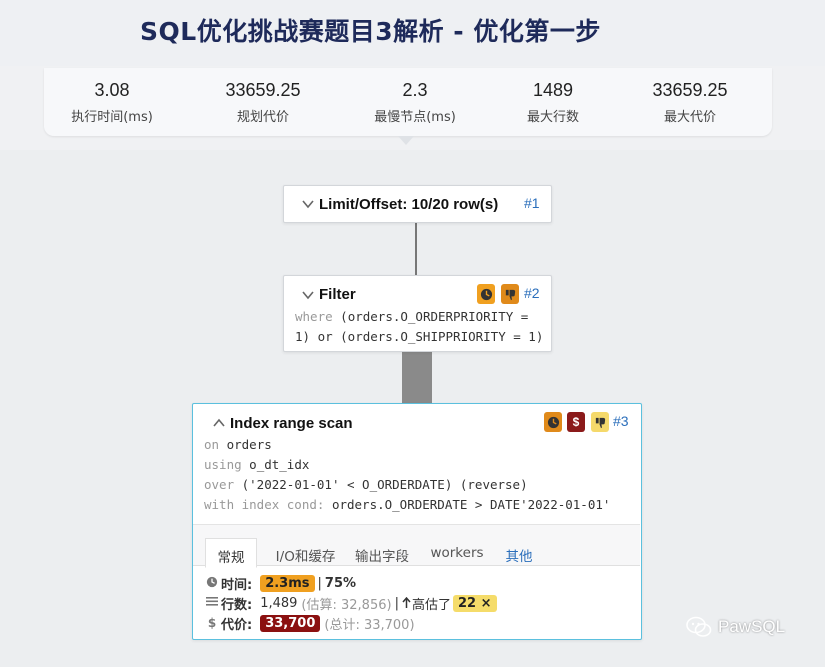 Image resolution: width=825 pixels, height=667 pixels. I want to click on stats-panel-pointer, so click(406, 140).